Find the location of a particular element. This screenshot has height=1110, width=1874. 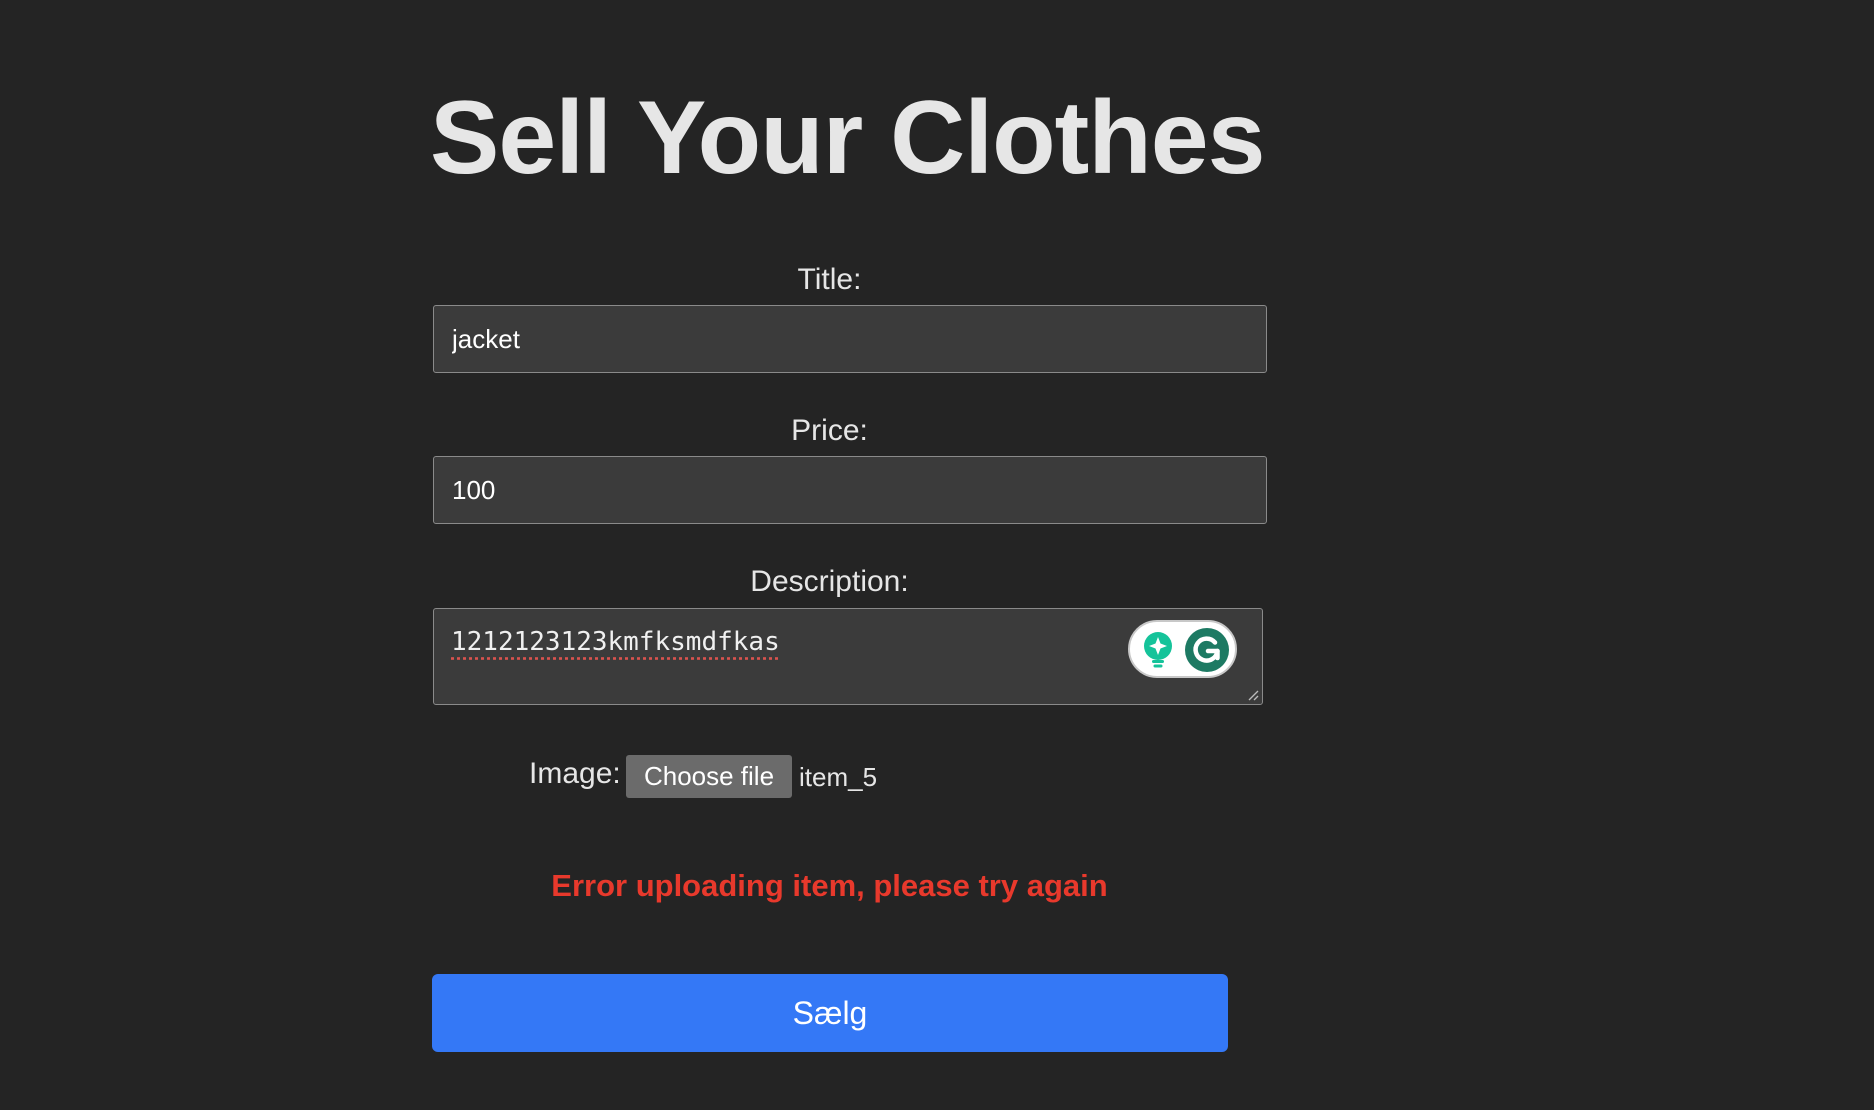

selected-file-name: item_5 is located at coordinates (838, 777).